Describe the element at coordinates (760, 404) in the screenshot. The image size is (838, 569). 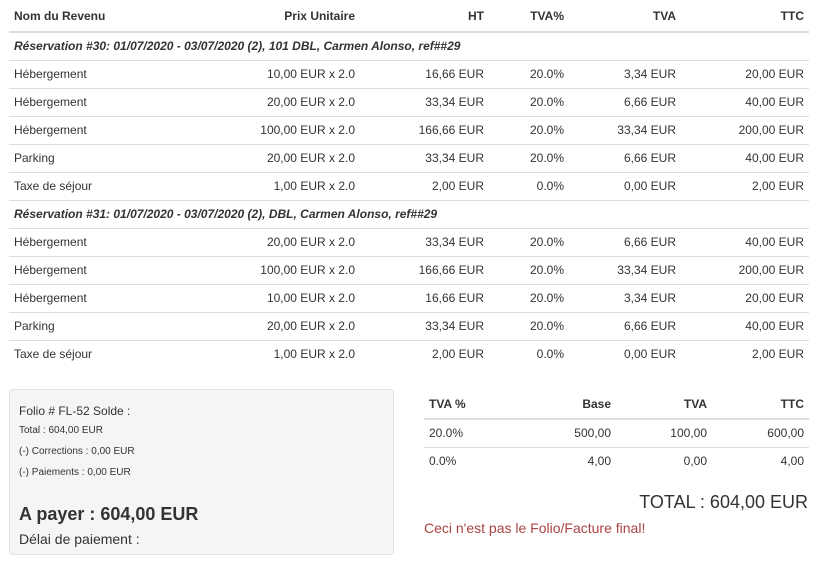
I see `tva-col-ttc: TTC` at that location.